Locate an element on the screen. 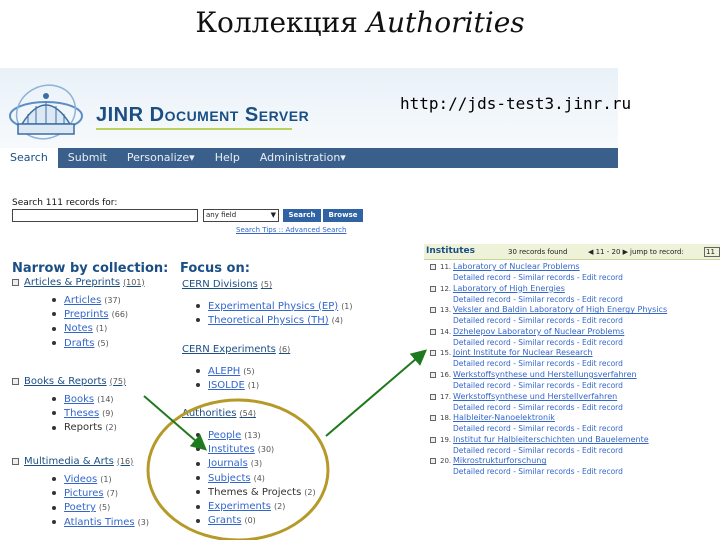 This screenshot has height=540, width=720. focus-item-label: Experimental Physics (EP) is located at coordinates (273, 306).